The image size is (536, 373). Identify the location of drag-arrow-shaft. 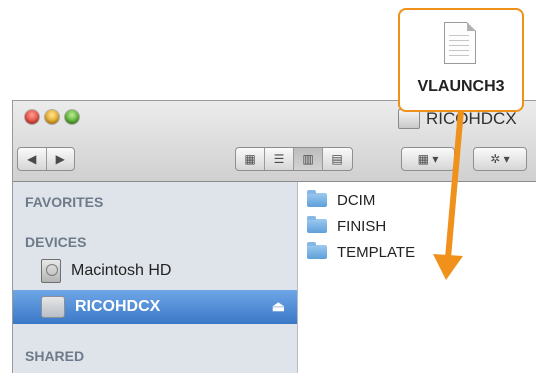
(454, 184).